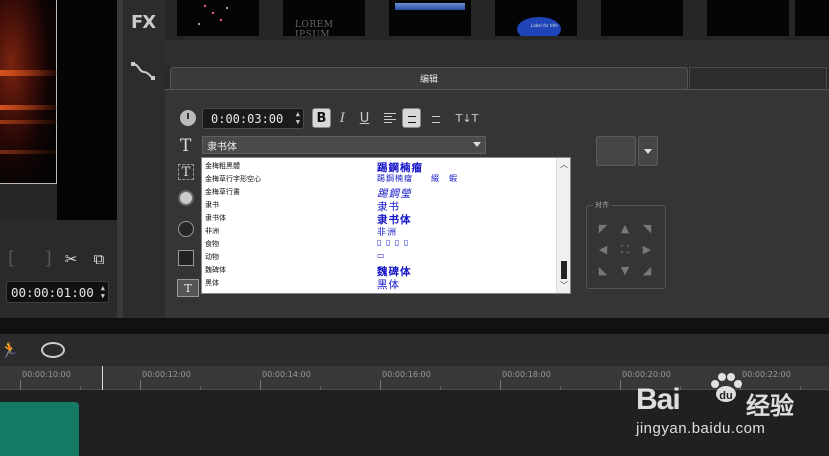  Describe the element at coordinates (364, 118) in the screenshot. I see `underline-button: U` at that location.